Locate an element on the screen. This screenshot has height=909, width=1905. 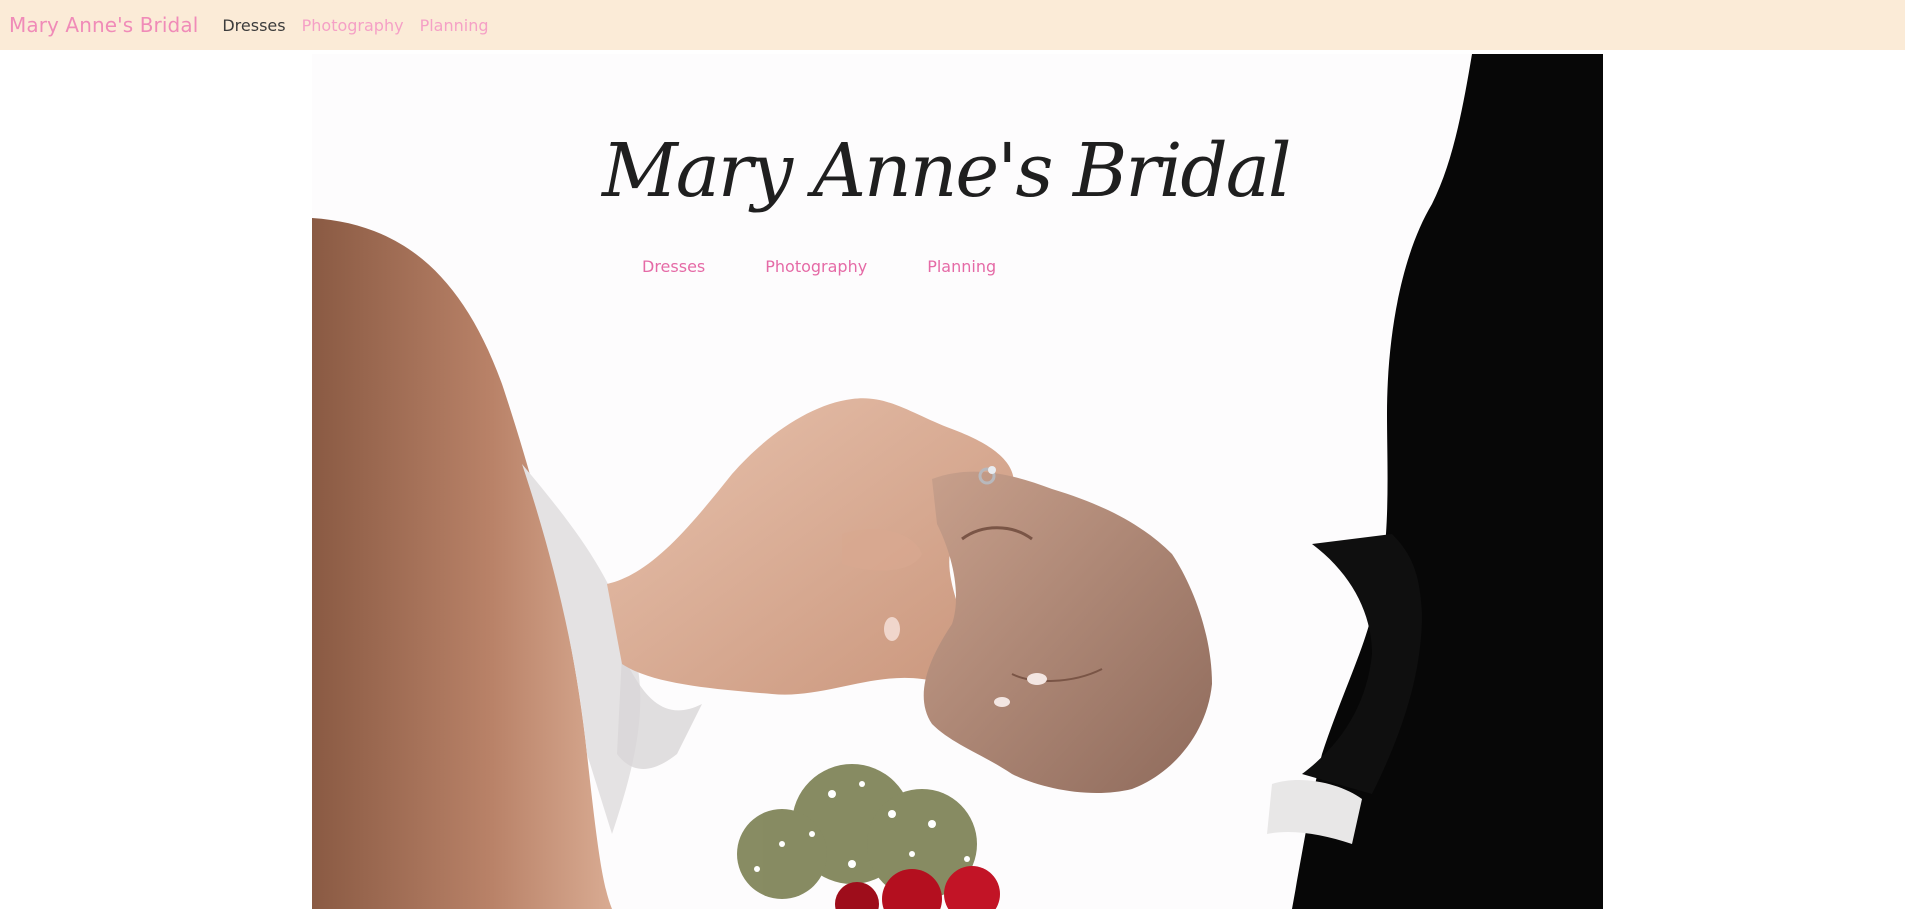
nav-link-photography: Photography is located at coordinates (353, 25).